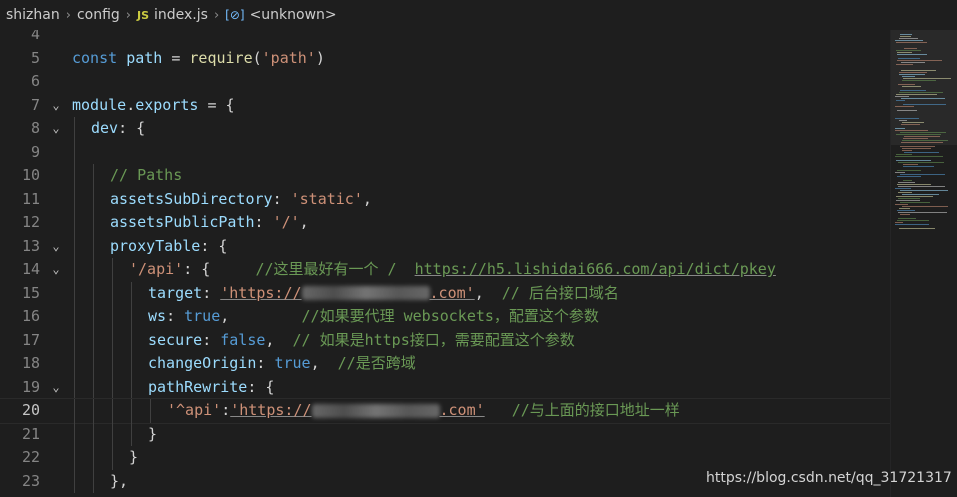 The height and width of the screenshot is (497, 957). What do you see at coordinates (131, 104) in the screenshot?
I see `code-token: .` at bounding box center [131, 104].